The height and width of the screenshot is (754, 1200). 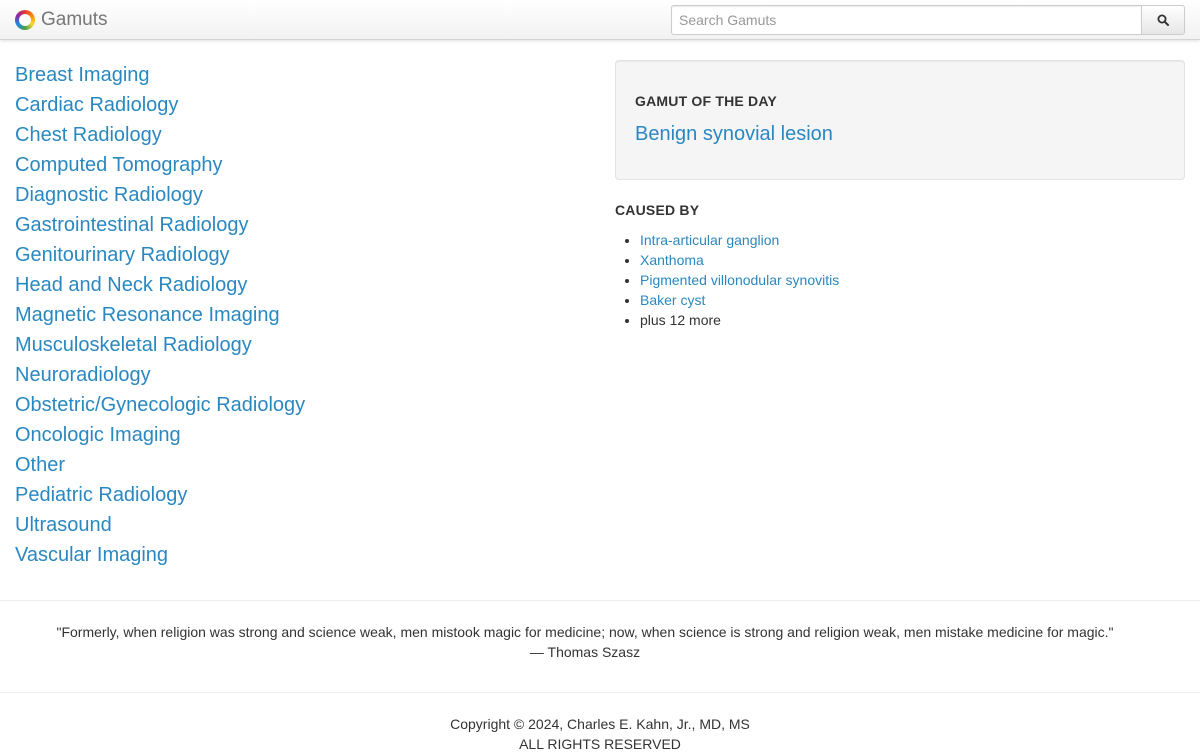 I want to click on list-item: Obstetric/Gynecologic Radiology, so click(x=295, y=405).